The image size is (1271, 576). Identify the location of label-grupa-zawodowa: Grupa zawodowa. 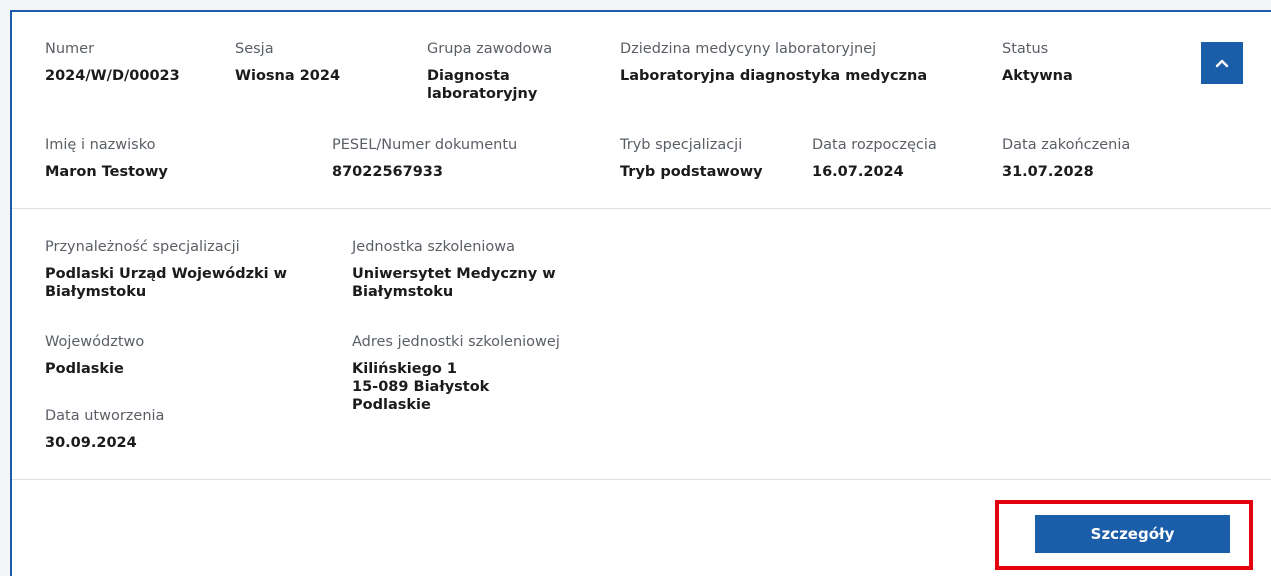
(490, 49).